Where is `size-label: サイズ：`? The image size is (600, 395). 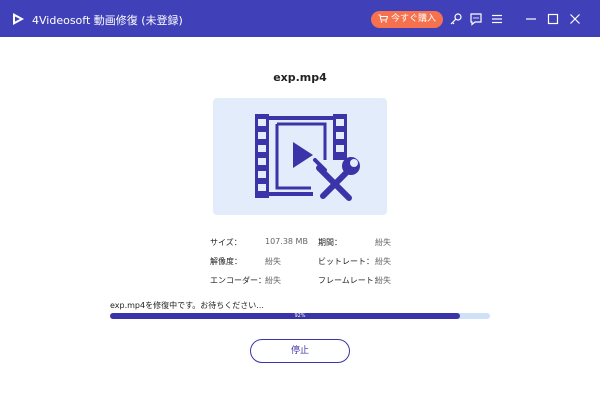
size-label: サイズ： is located at coordinates (226, 242).